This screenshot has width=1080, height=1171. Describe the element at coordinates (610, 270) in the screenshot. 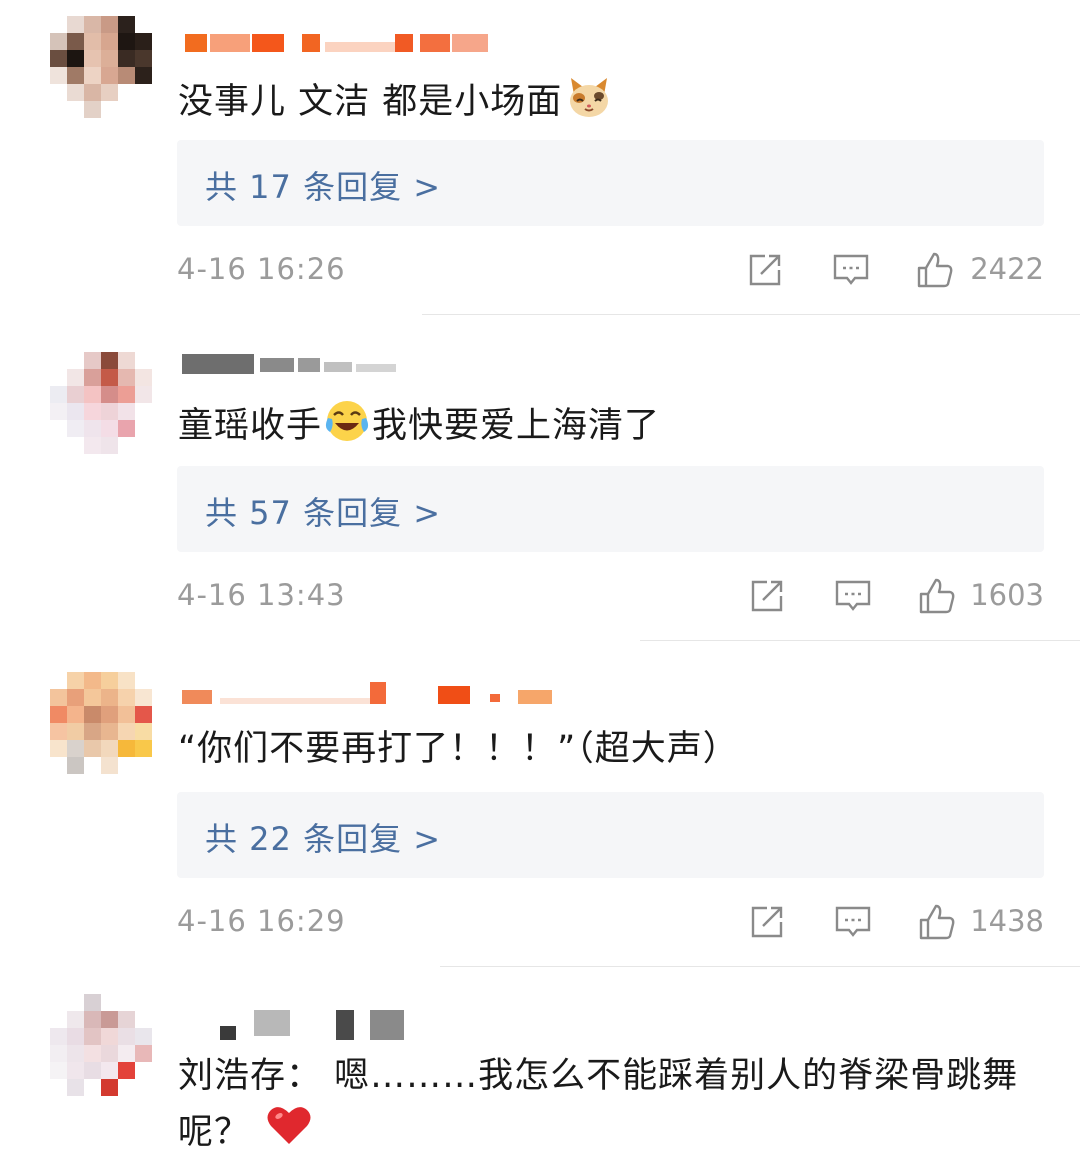

I see `comment-meta-row: 4-16 16:26 2422` at that location.